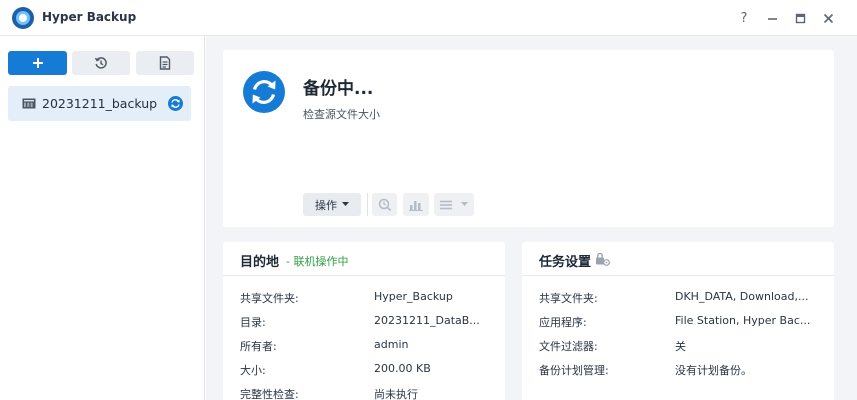 Image resolution: width=857 pixels, height=400 pixels. What do you see at coordinates (367, 204) in the screenshot?
I see `toolbar-divider` at bounding box center [367, 204].